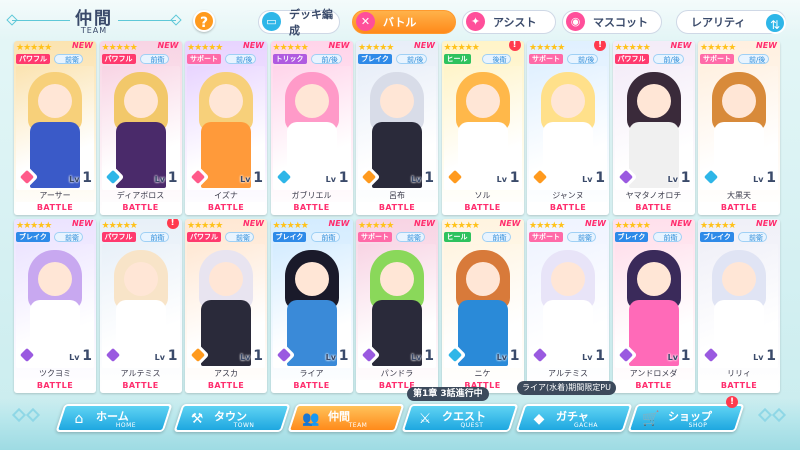 The image size is (800, 450). Describe the element at coordinates (397, 306) in the screenshot. I see `character-card: ★★★★★ NEW サポート 前衛 Lv 1 パンドラ BATTLE` at that location.